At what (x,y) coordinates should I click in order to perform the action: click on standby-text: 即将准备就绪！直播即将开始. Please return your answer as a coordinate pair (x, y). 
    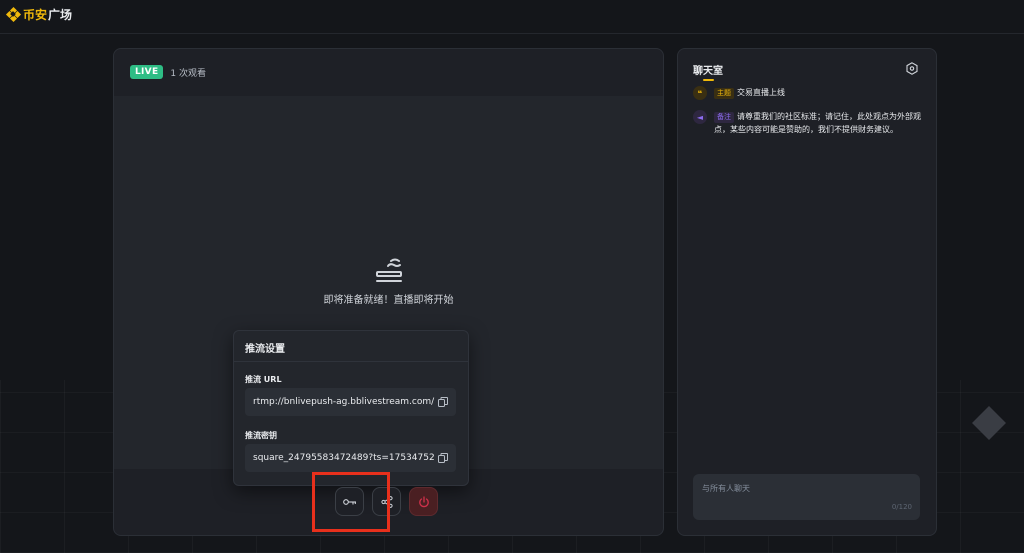
    Looking at the image, I should click on (388, 300).